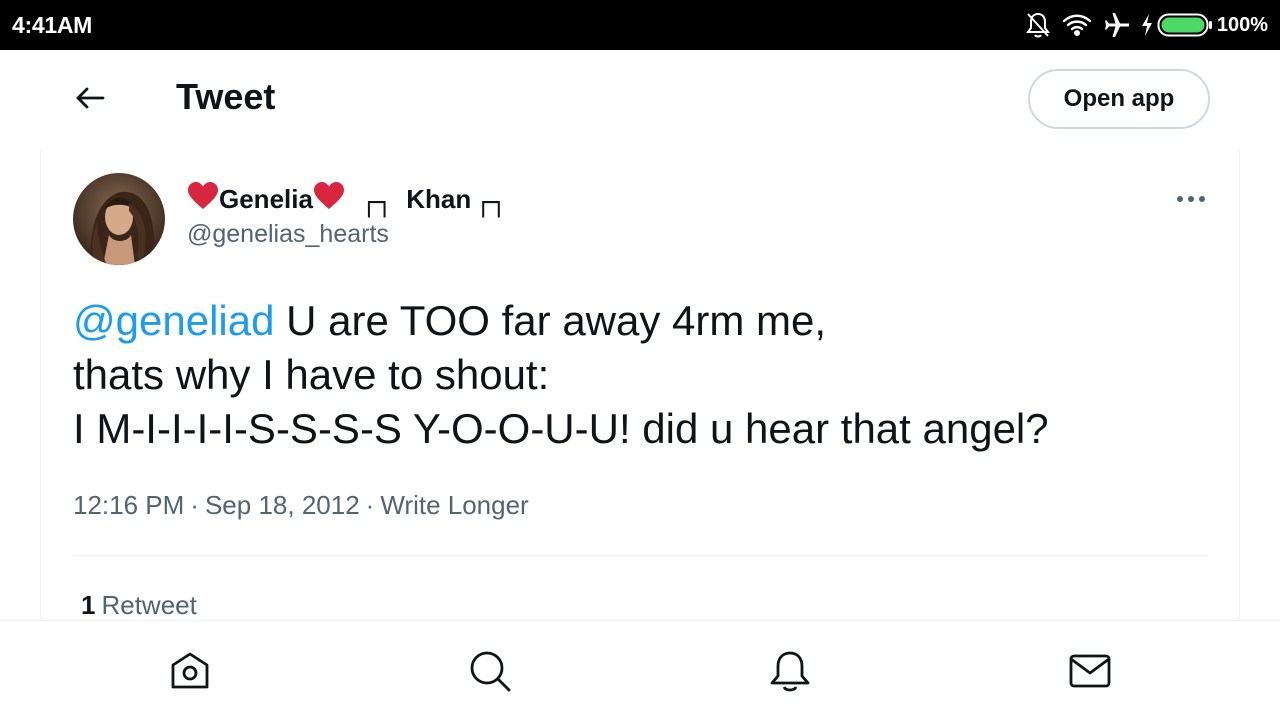 This screenshot has width=1280, height=720. I want to click on retweet-label: Retweet, so click(149, 605).